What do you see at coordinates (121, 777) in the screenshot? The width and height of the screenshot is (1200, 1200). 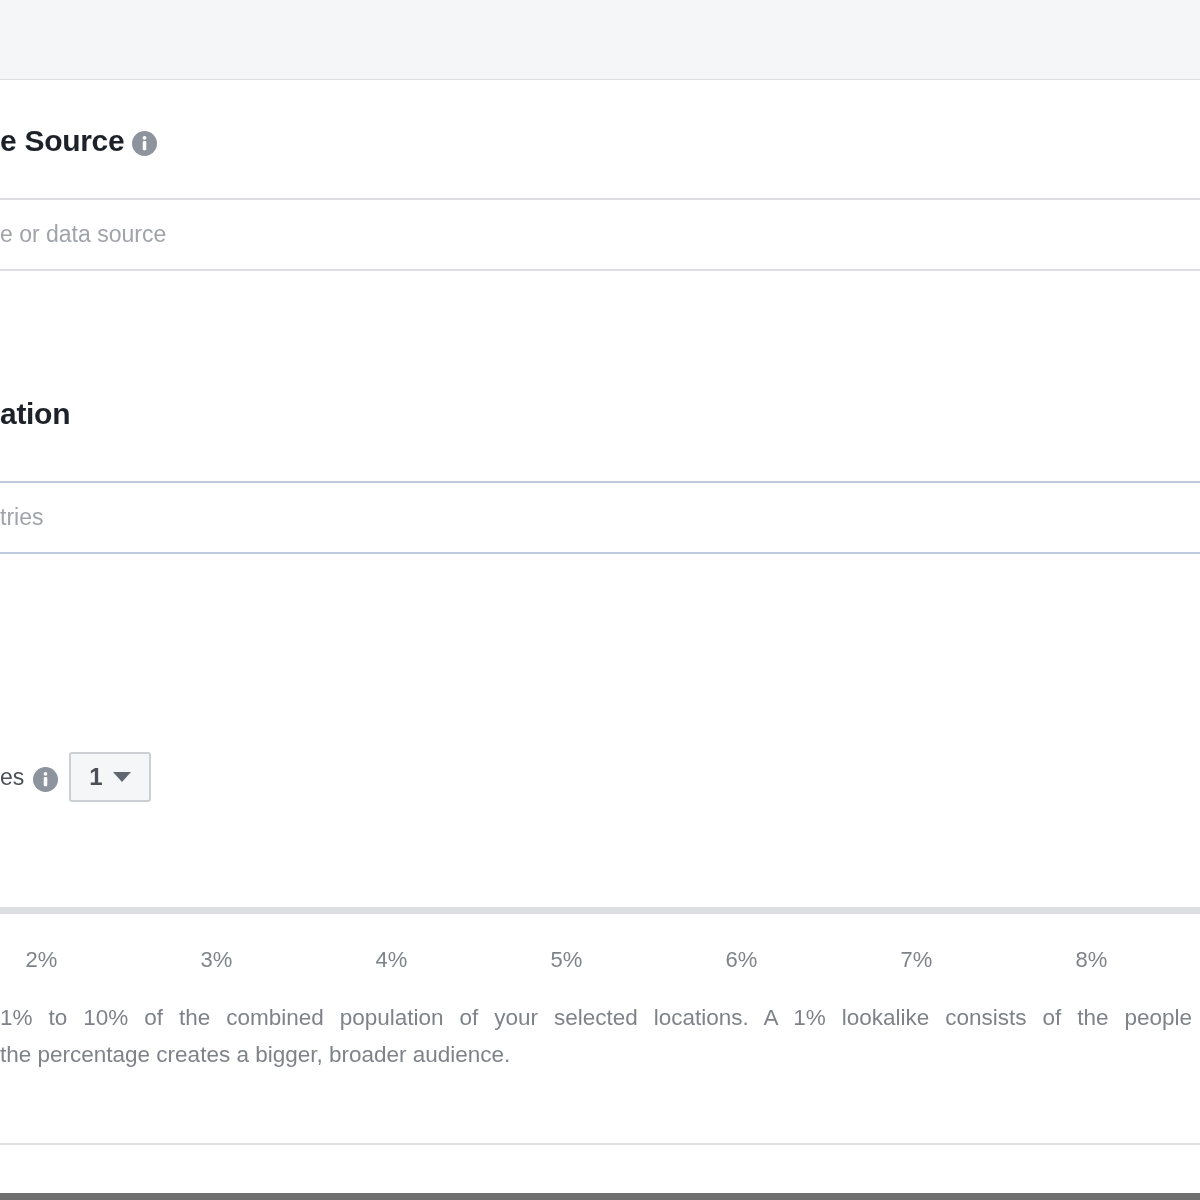 I see `caret-icon` at bounding box center [121, 777].